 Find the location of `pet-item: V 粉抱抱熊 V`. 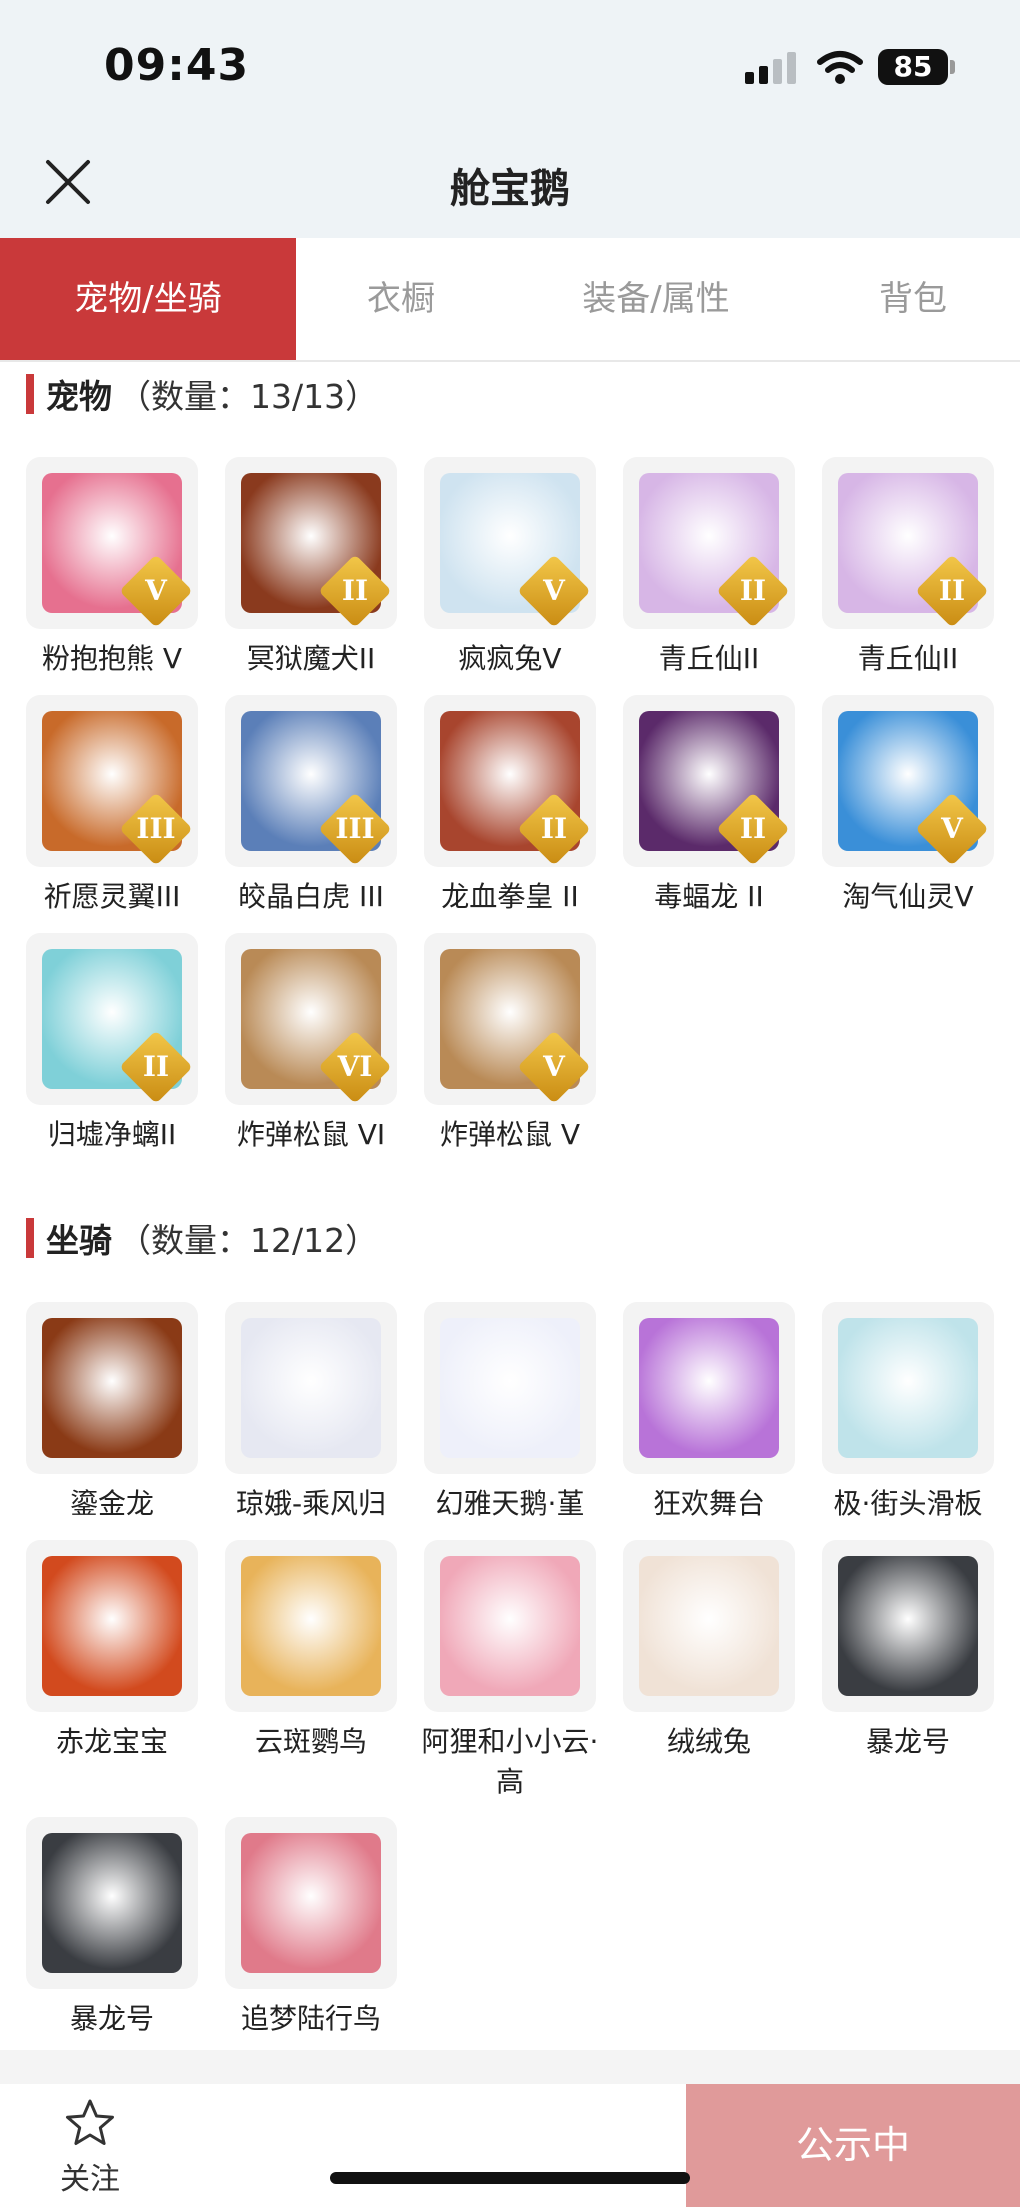

pet-item: V 粉抱抱熊 V is located at coordinates (112, 568).